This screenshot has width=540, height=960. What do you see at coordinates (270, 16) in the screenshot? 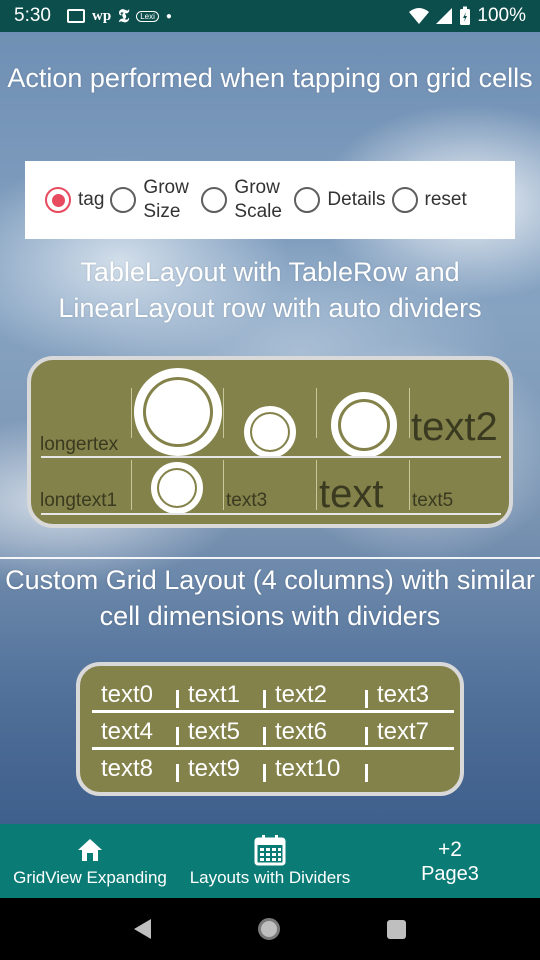
I see `status-bar: 5:30 wp 𝕿 Lexi ● 100%` at bounding box center [270, 16].